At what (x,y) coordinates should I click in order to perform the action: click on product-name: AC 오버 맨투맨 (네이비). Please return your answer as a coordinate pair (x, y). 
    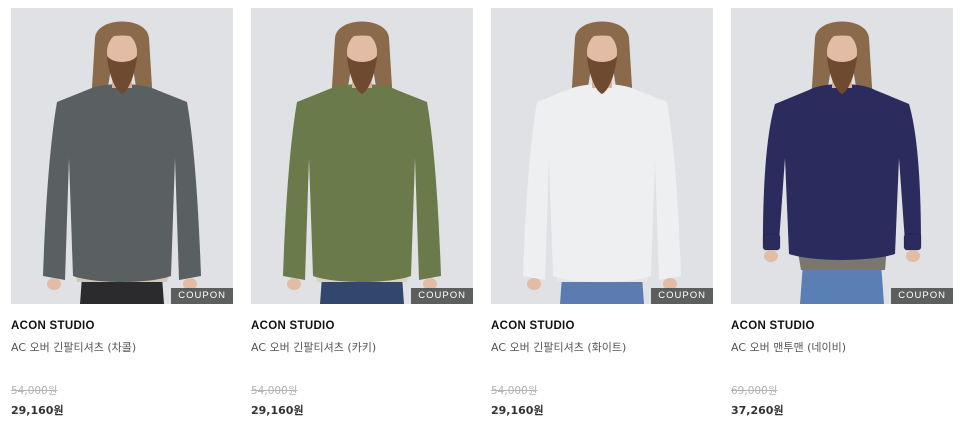
    Looking at the image, I should click on (842, 347).